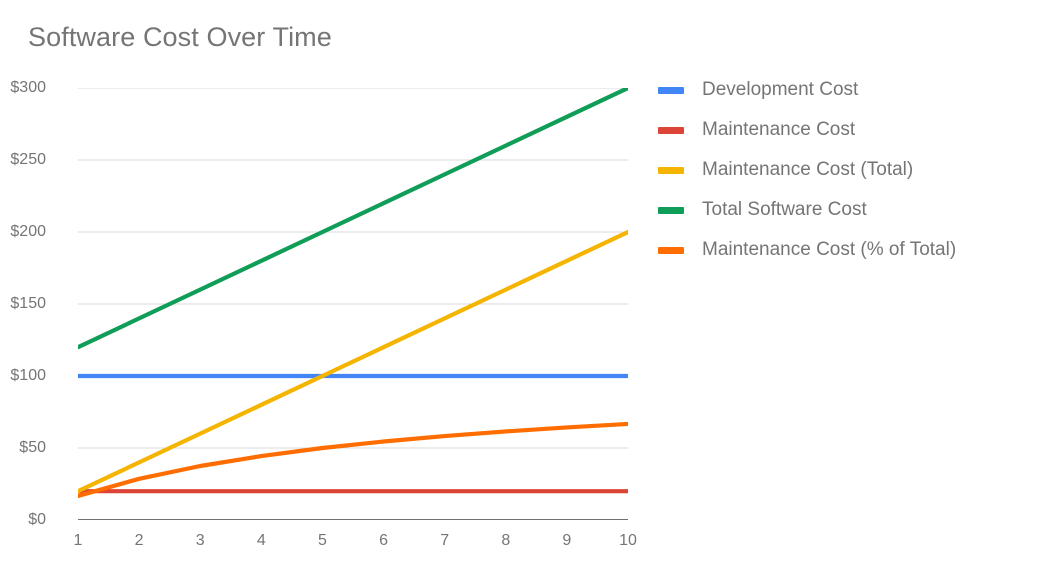 The height and width of the screenshot is (579, 1052). Describe the element at coordinates (32, 447) in the screenshot. I see `y-tick-label: $50` at that location.